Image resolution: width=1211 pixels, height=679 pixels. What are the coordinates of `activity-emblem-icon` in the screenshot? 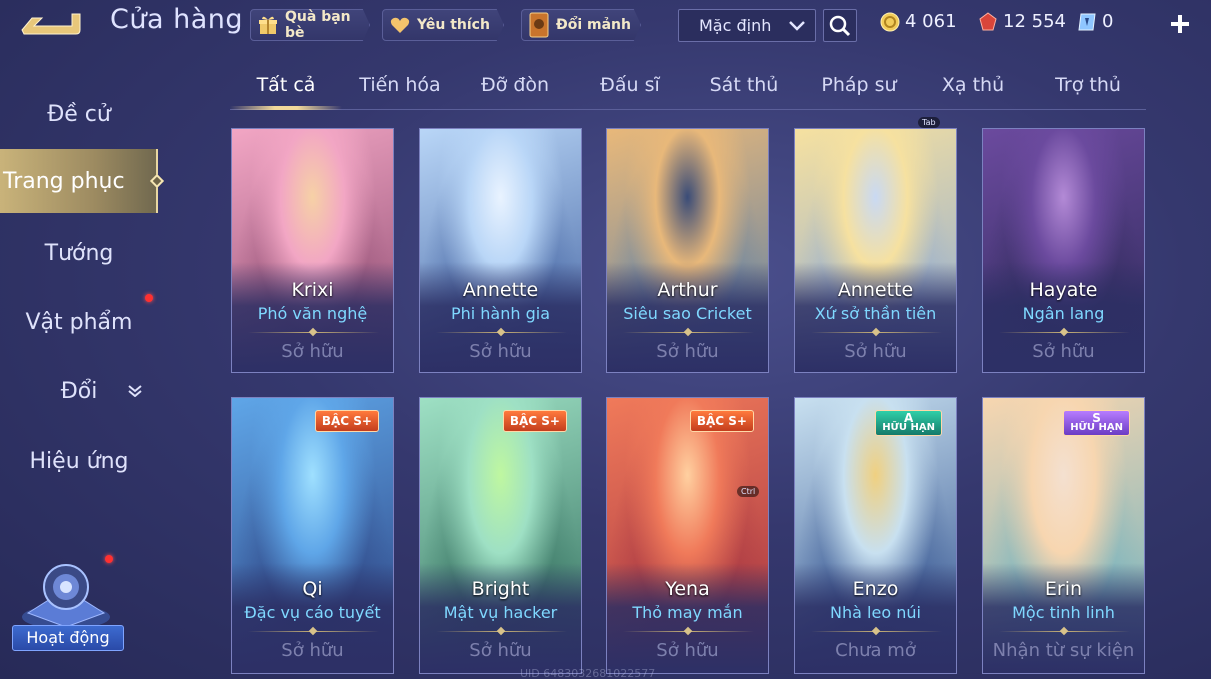 It's located at (66, 596).